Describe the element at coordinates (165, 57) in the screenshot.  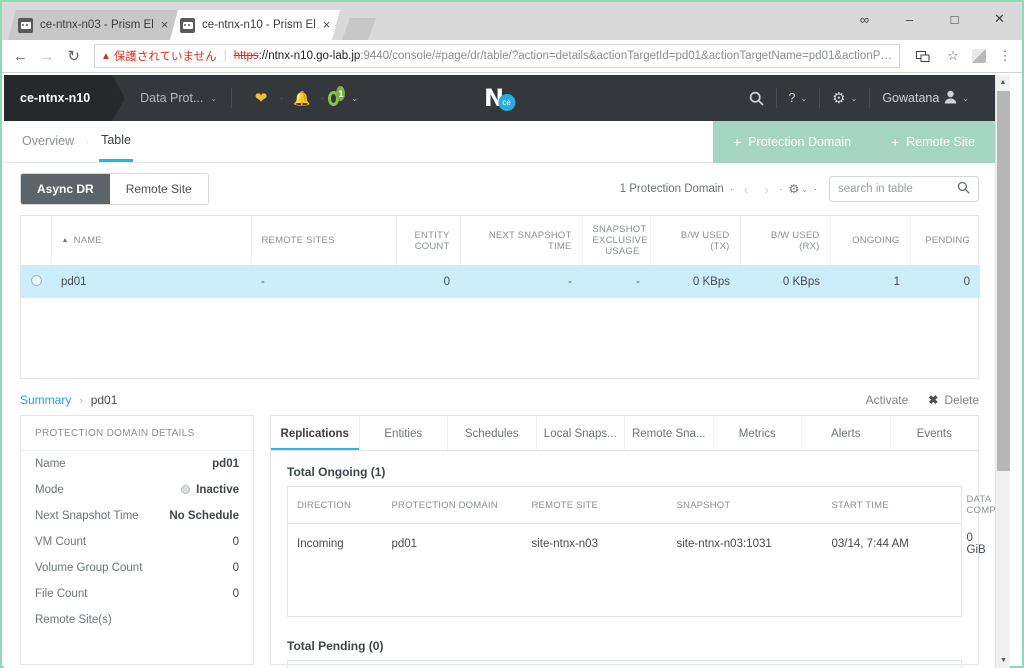
I see `security-label: 保護されていません` at that location.